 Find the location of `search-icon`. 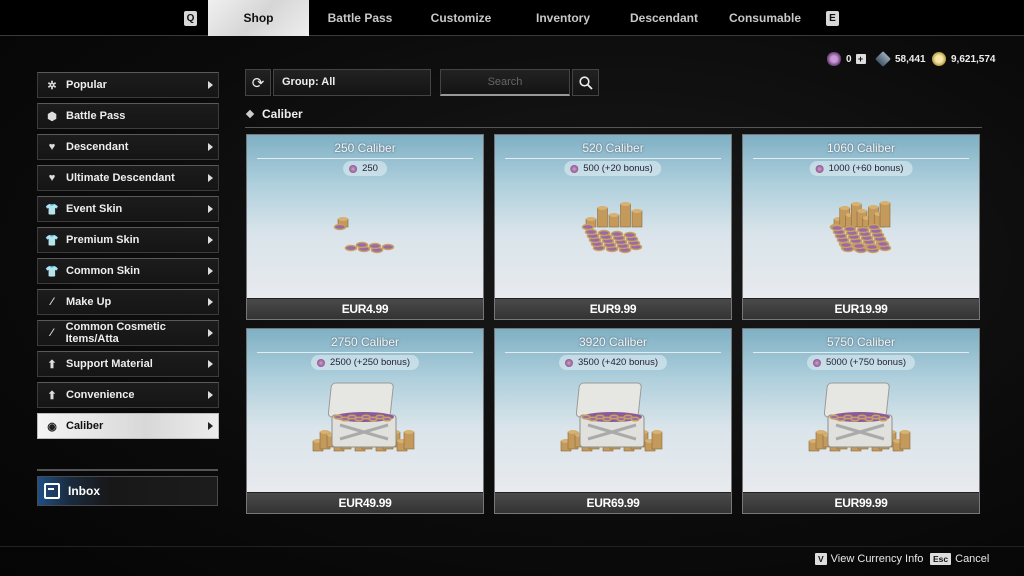

search-icon is located at coordinates (585, 82).